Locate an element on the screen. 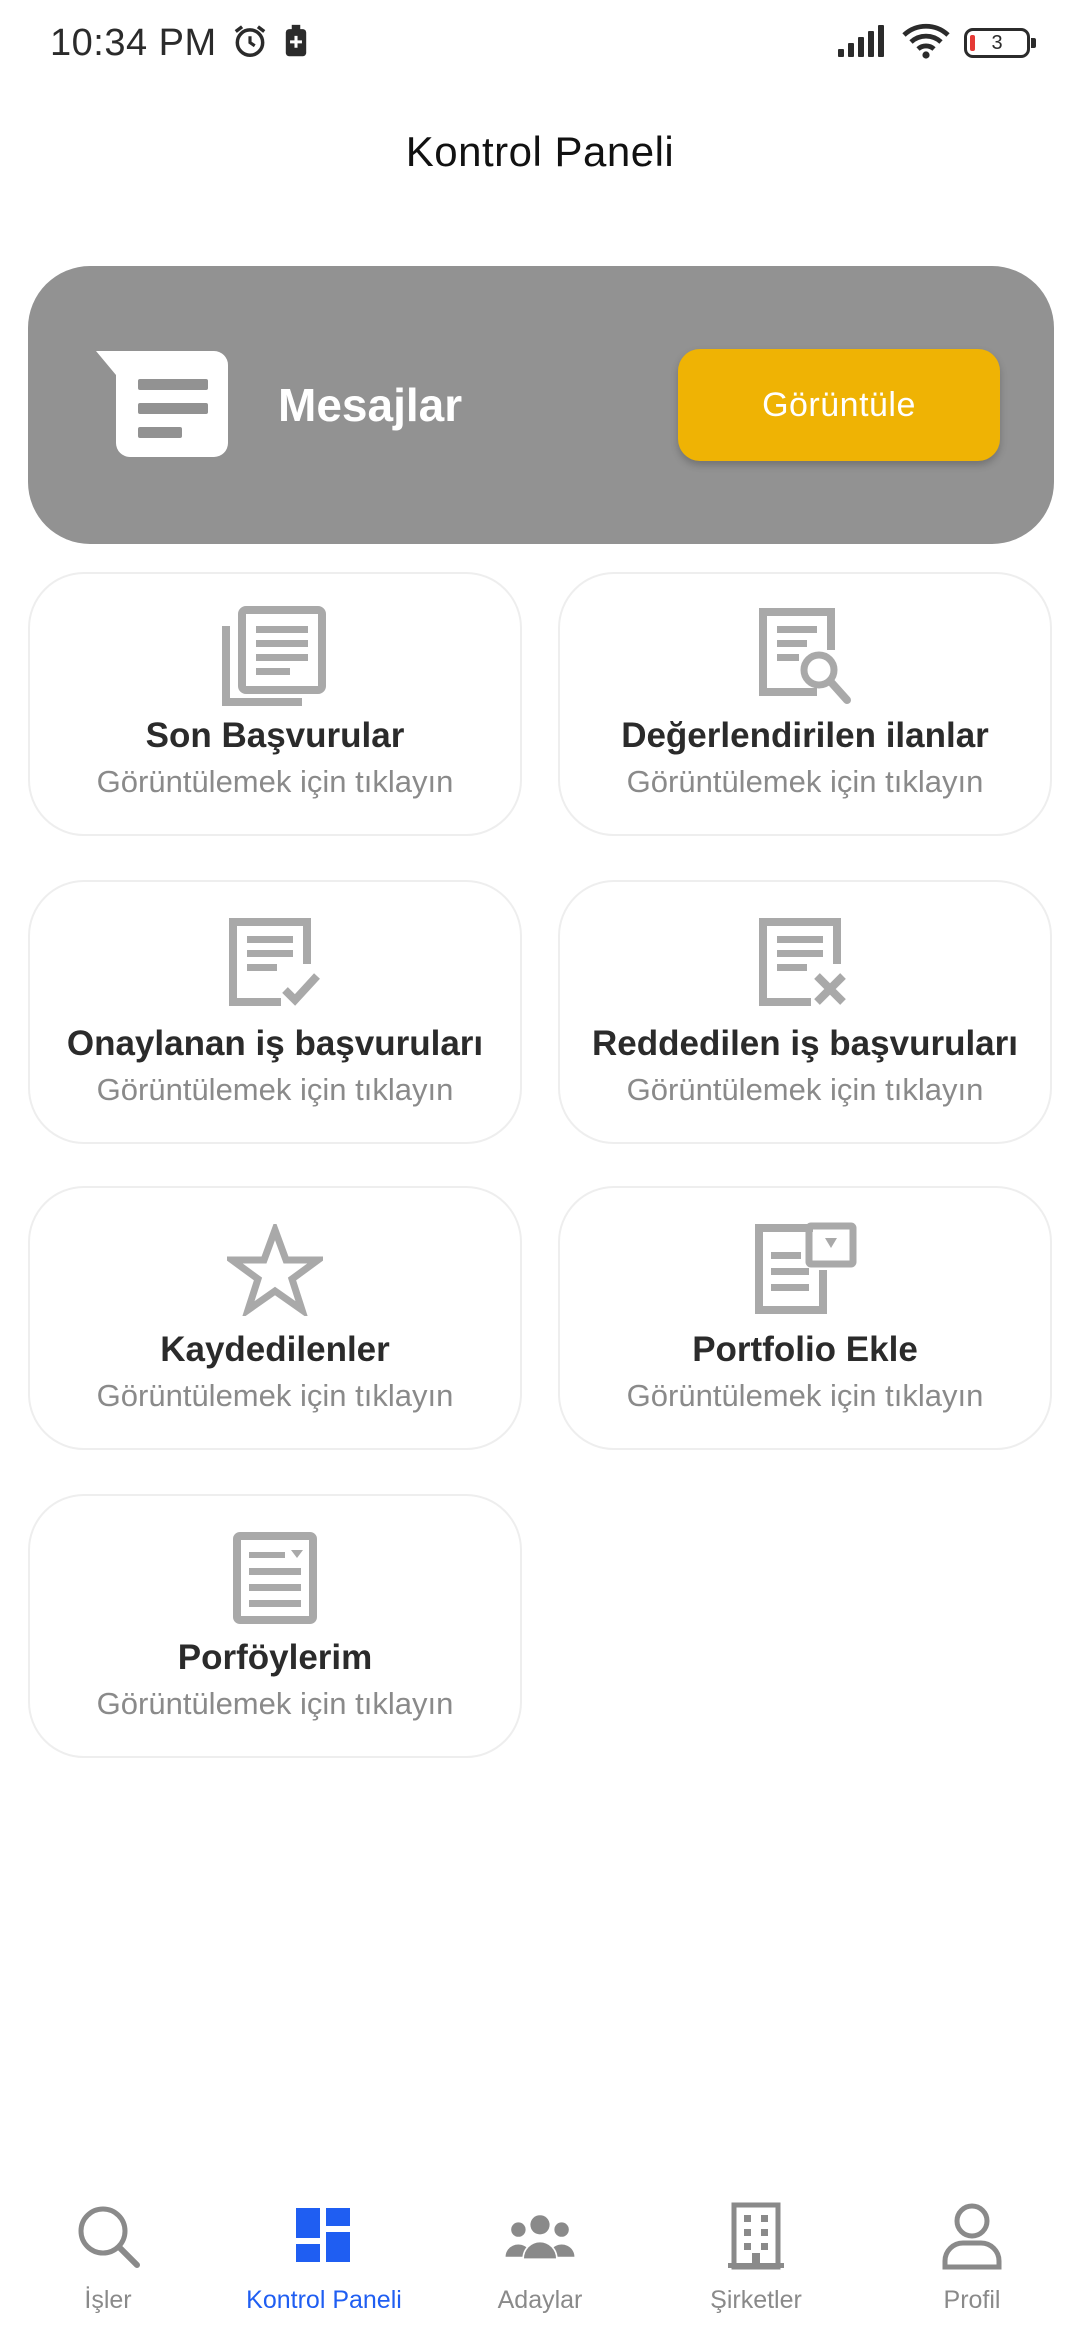 The image size is (1080, 2340). tile-saved: Kaydedilenler Görüntülemek için tıklayın is located at coordinates (275, 1318).